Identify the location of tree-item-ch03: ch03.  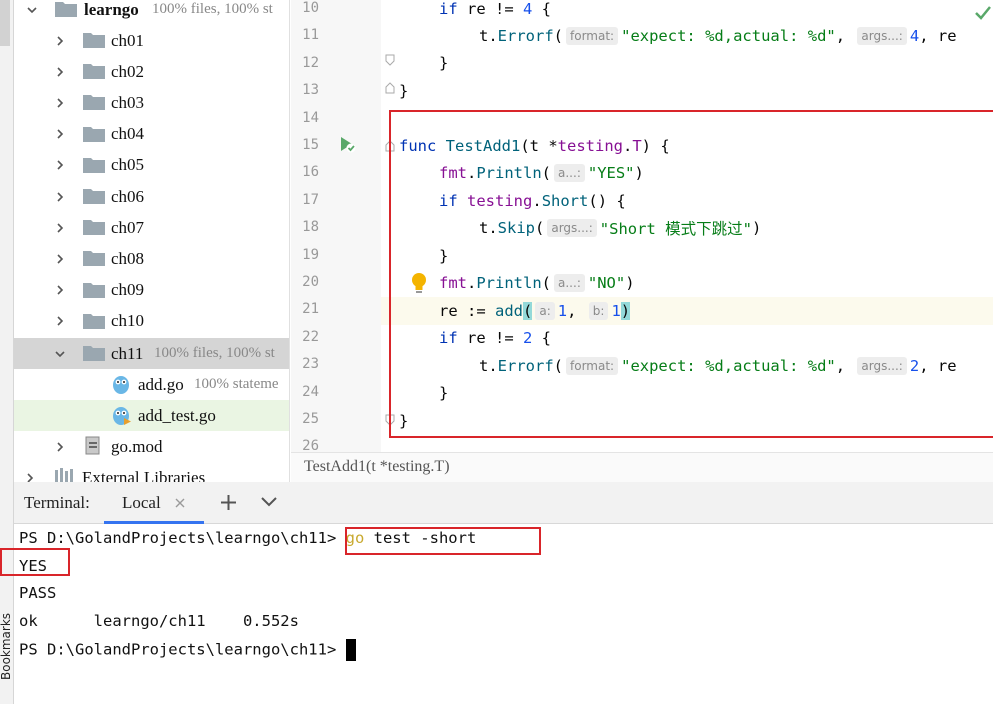
(151, 102).